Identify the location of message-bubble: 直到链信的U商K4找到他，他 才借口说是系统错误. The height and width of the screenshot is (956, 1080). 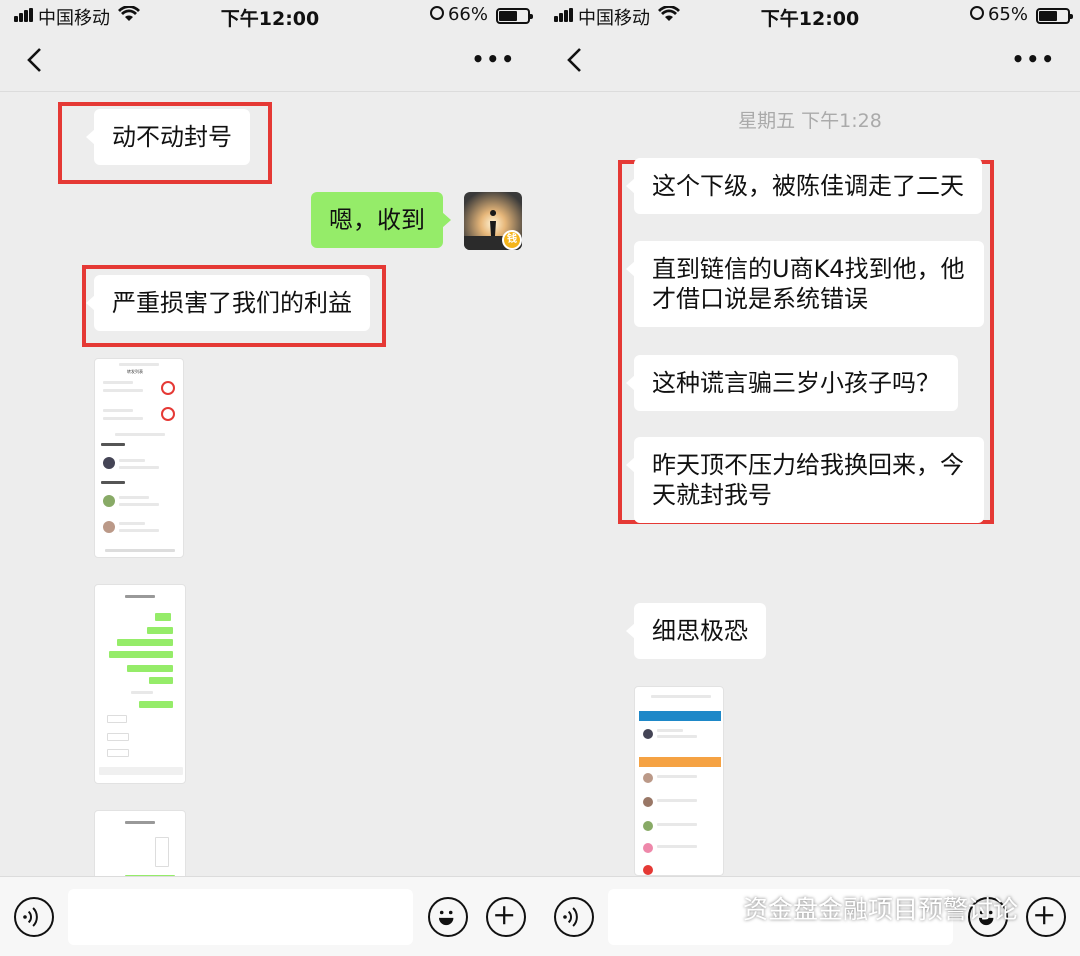
(805, 284).